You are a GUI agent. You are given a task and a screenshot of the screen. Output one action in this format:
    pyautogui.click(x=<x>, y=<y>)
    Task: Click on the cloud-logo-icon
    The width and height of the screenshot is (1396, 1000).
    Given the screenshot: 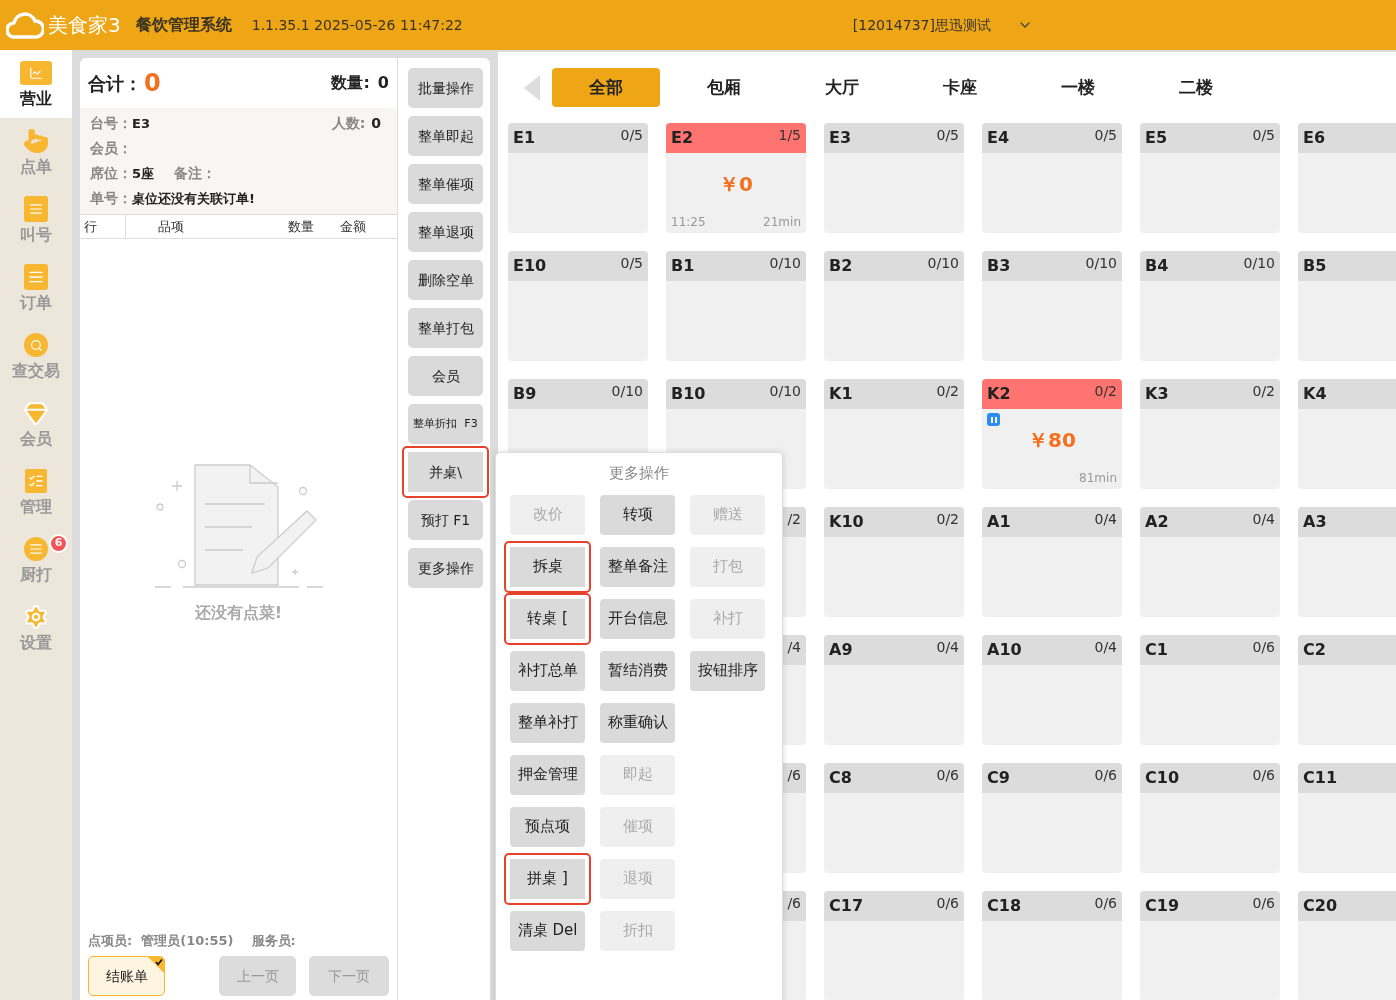 What is the action you would take?
    pyautogui.click(x=25, y=25)
    